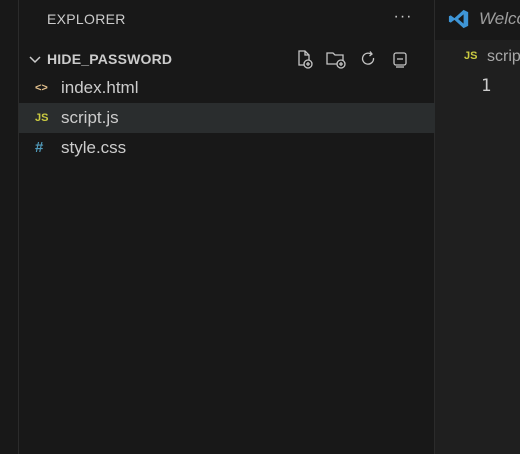  I want to click on activity-bar, so click(9, 227).